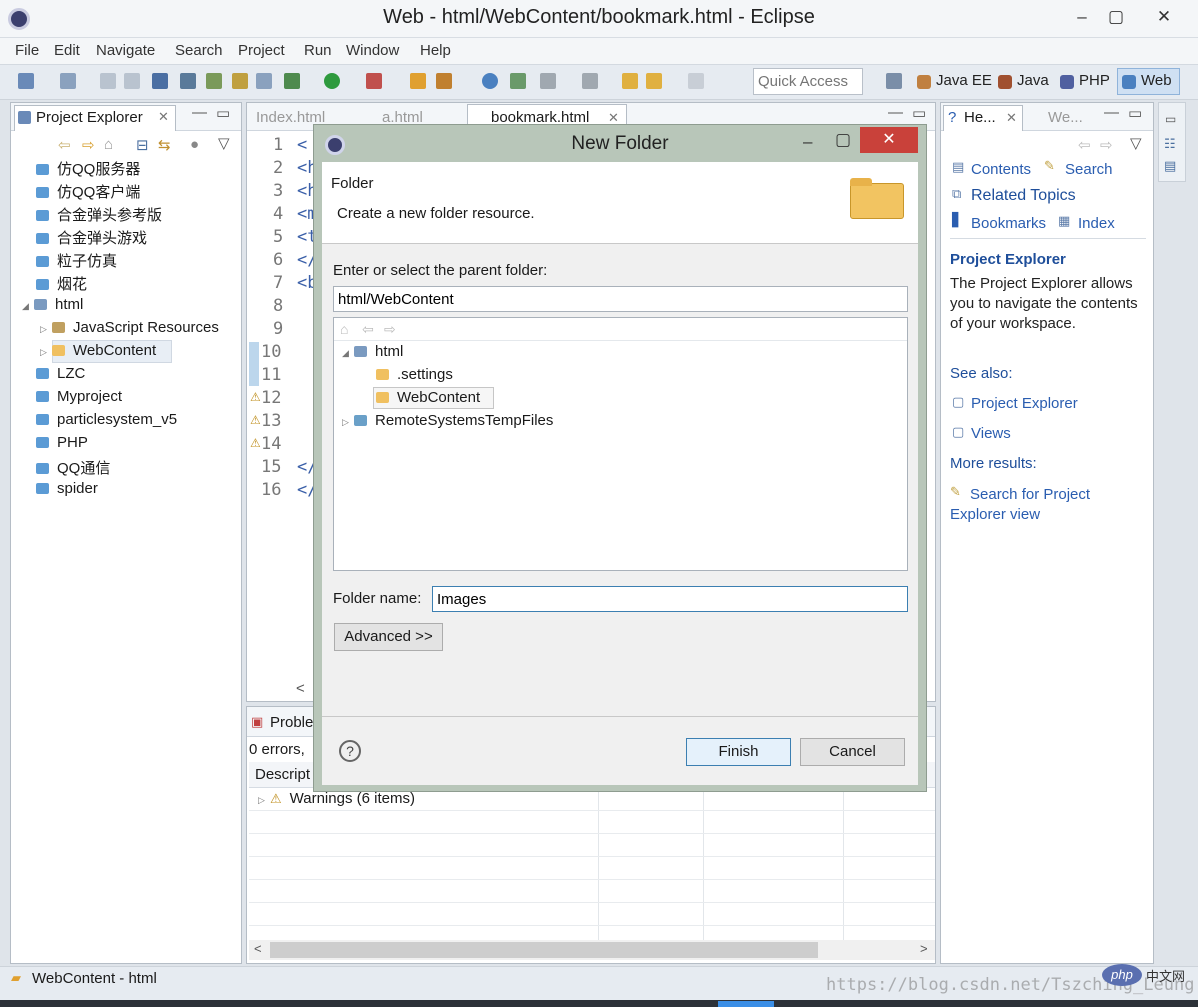 The height and width of the screenshot is (1007, 1198). I want to click on menu-window: Window, so click(372, 50).